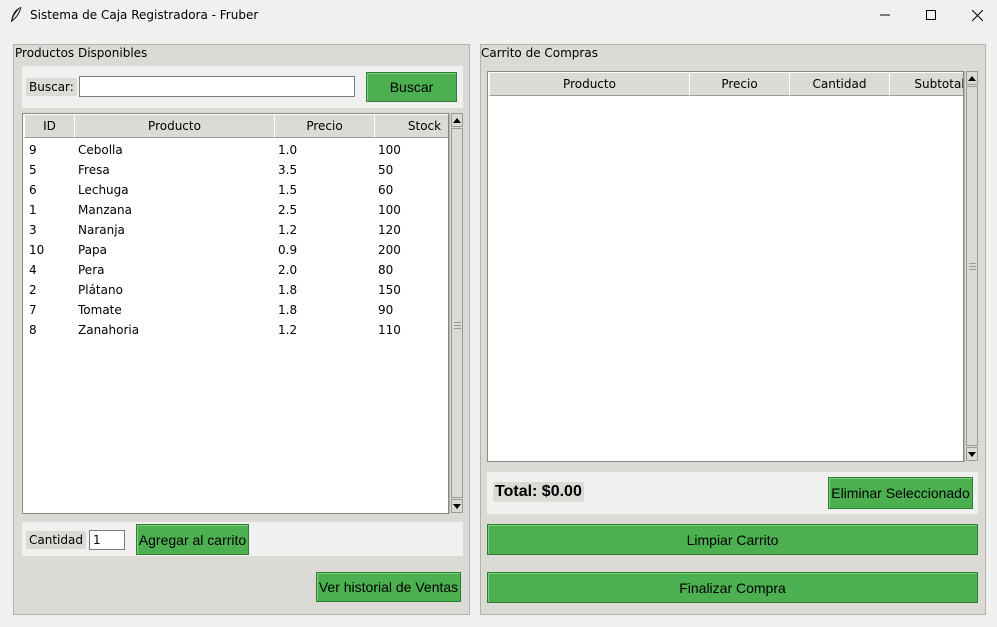 The height and width of the screenshot is (627, 997). Describe the element at coordinates (100, 310) in the screenshot. I see `table-cell: Tomate` at that location.